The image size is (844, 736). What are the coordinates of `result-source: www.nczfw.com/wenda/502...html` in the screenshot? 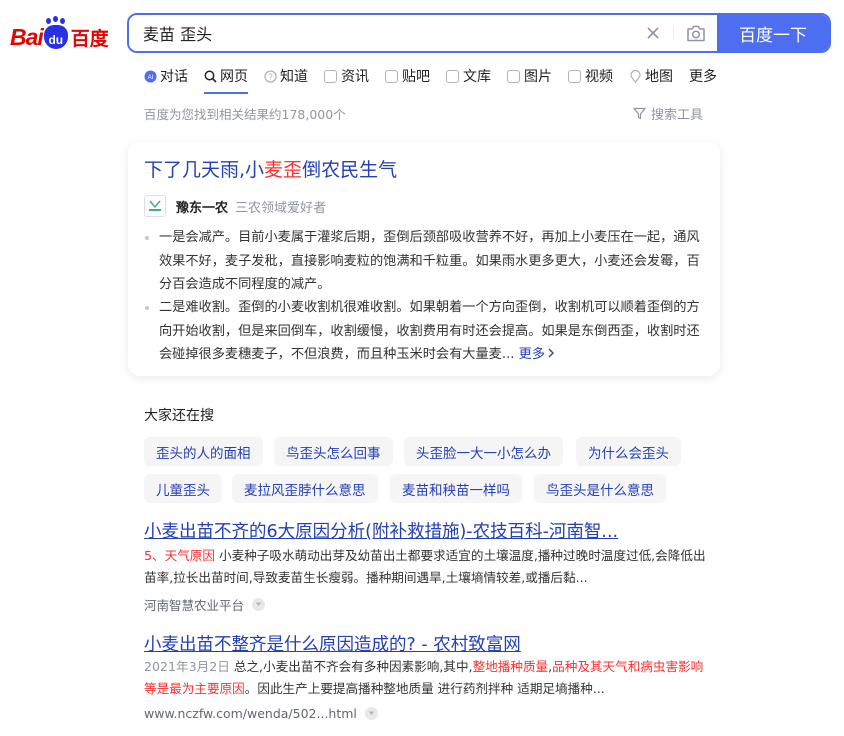 It's located at (261, 713).